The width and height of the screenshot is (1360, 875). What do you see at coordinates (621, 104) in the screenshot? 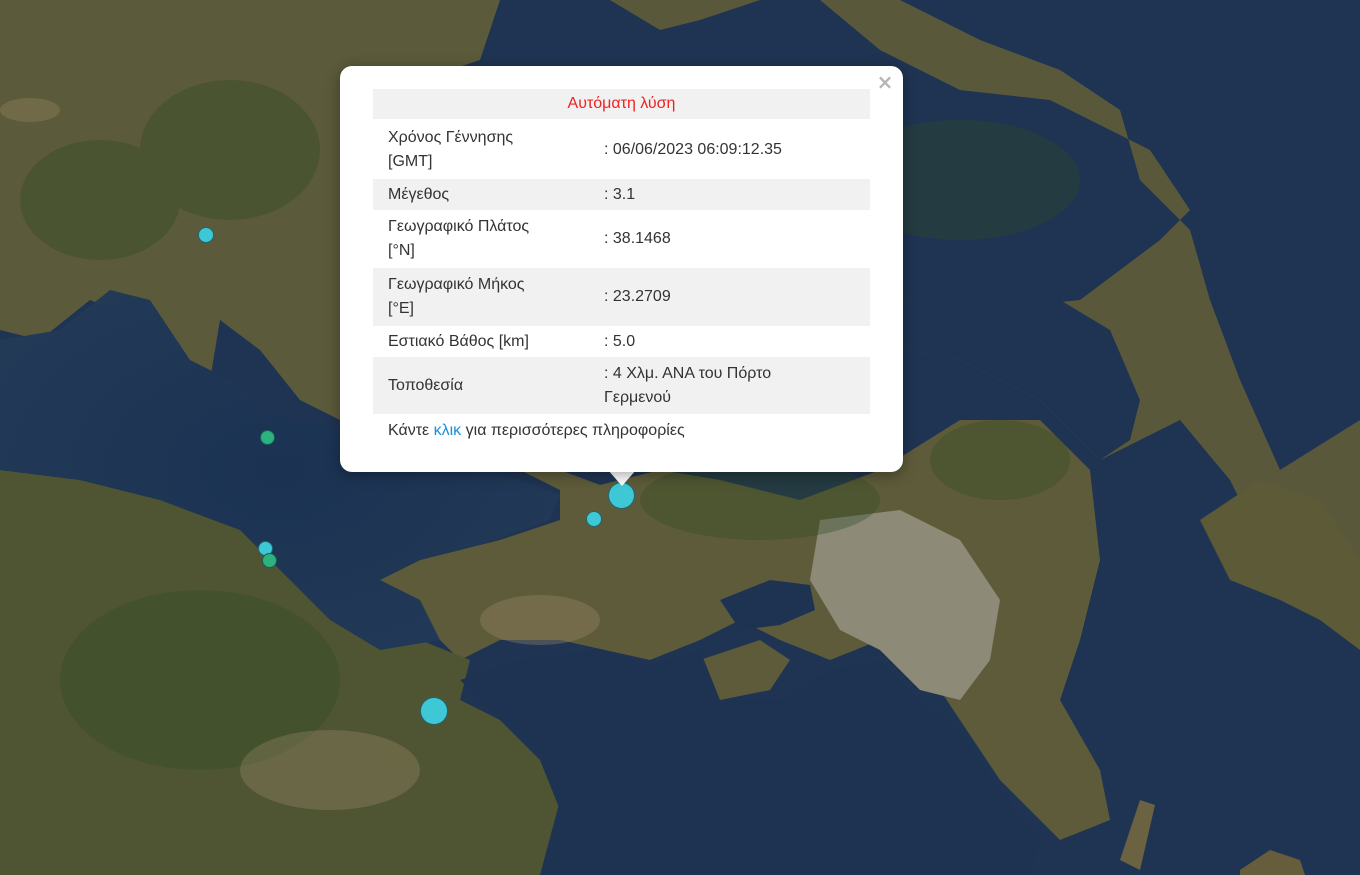
I see `popup-title: Αυτόματη λύση` at bounding box center [621, 104].